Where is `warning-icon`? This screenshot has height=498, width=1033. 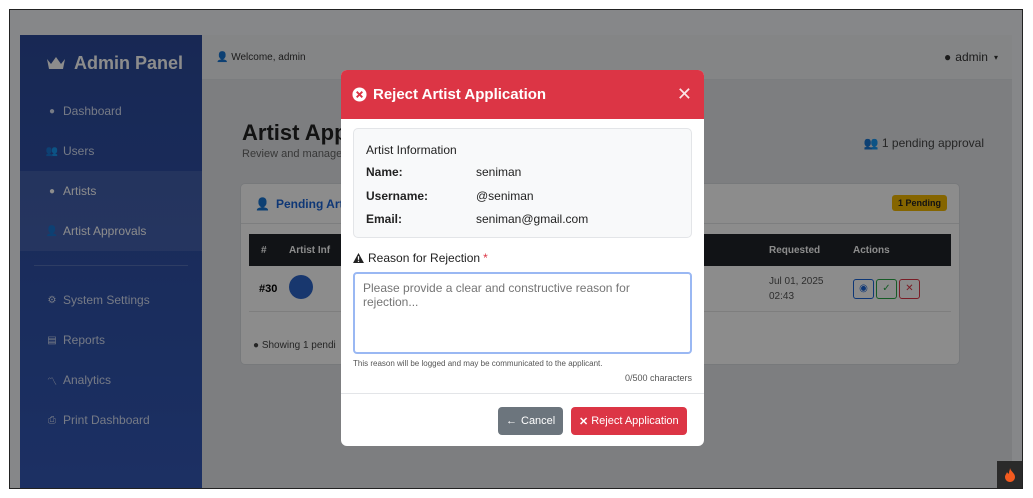
warning-icon is located at coordinates (358, 258).